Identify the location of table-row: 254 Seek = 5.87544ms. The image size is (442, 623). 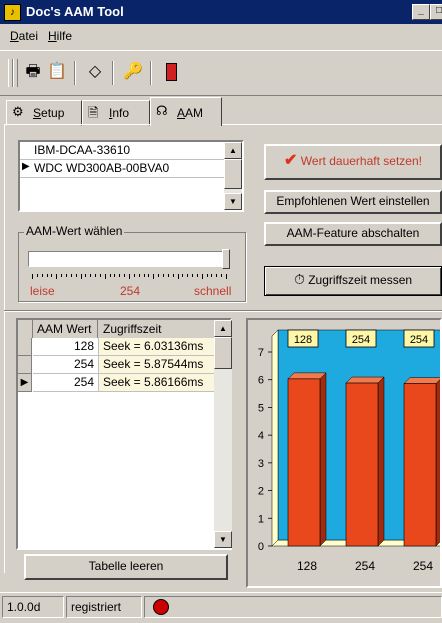
(116, 365).